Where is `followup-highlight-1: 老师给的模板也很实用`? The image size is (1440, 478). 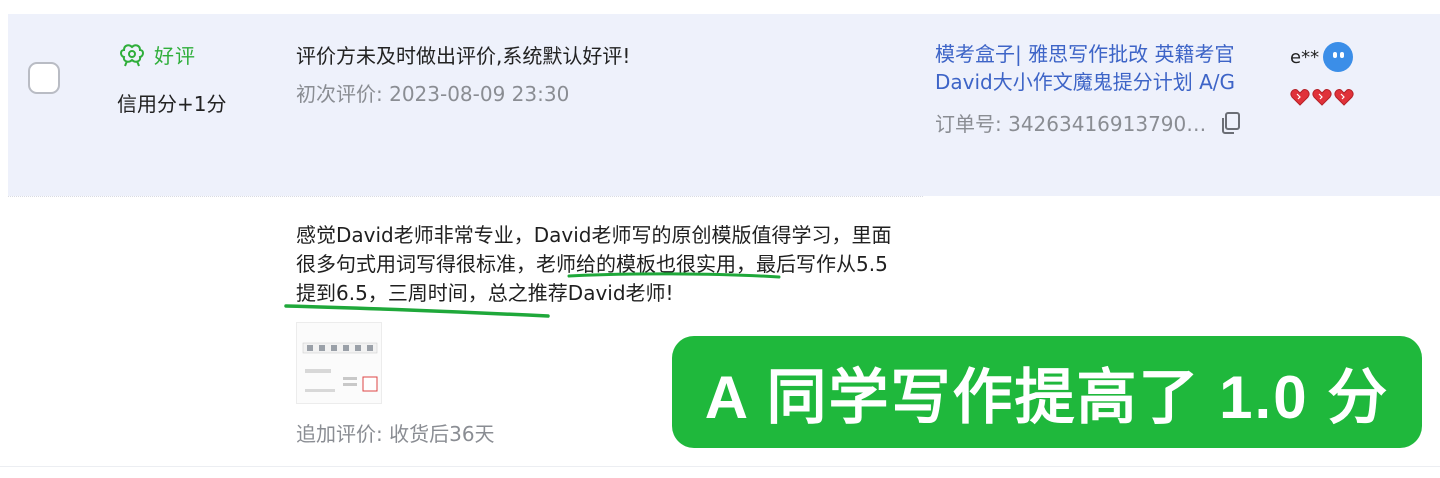 followup-highlight-1: 老师给的模板也很实用 is located at coordinates (636, 264).